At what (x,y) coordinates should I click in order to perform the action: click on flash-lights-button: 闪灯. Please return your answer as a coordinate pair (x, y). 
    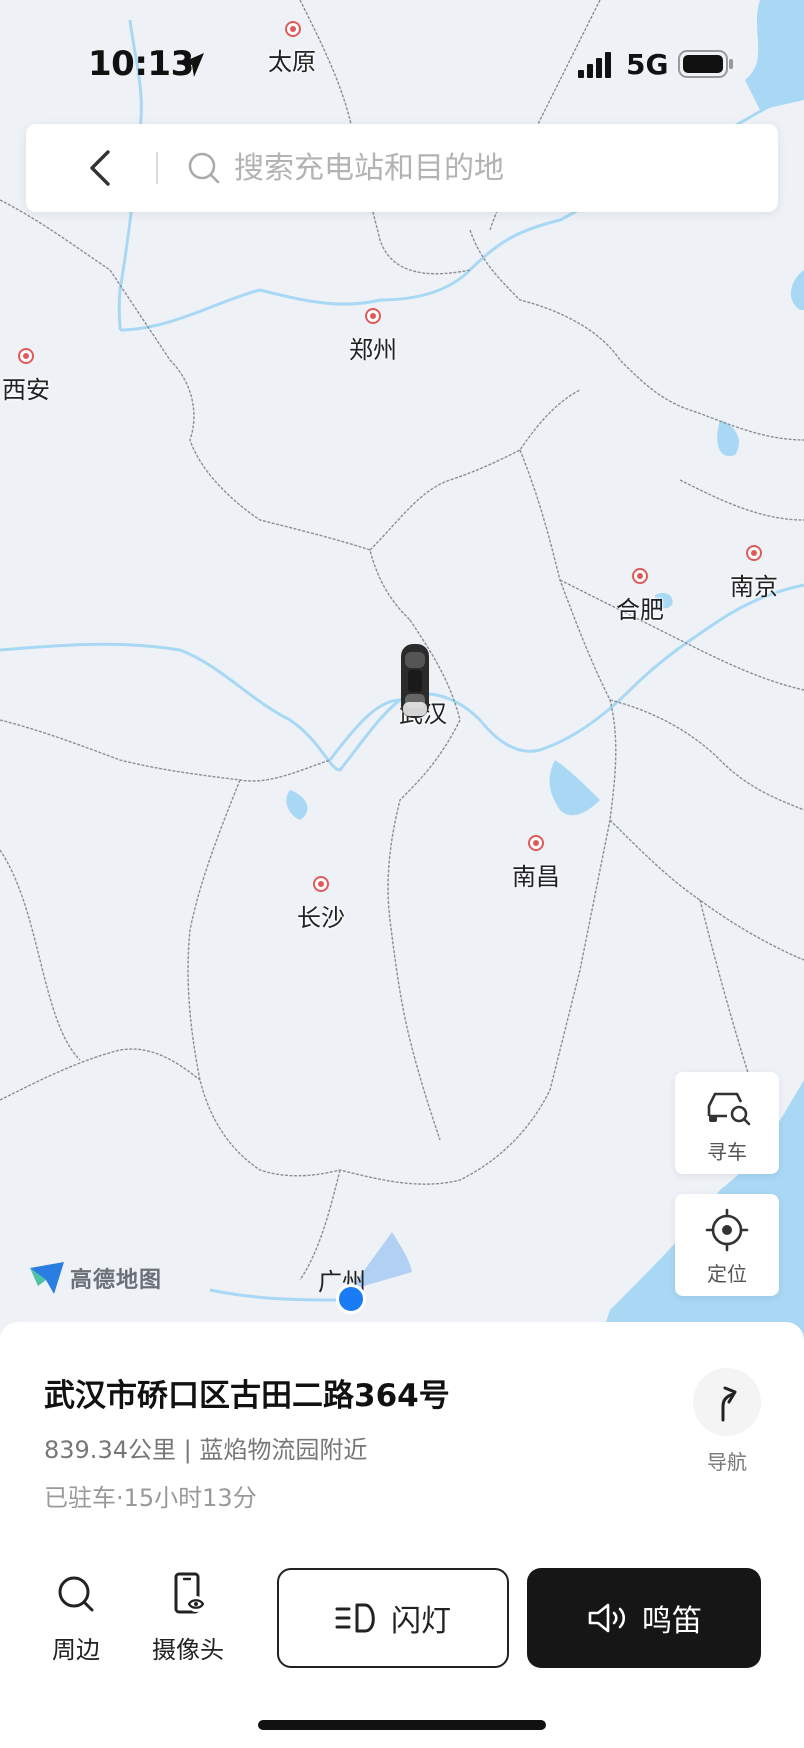
    Looking at the image, I should click on (393, 1618).